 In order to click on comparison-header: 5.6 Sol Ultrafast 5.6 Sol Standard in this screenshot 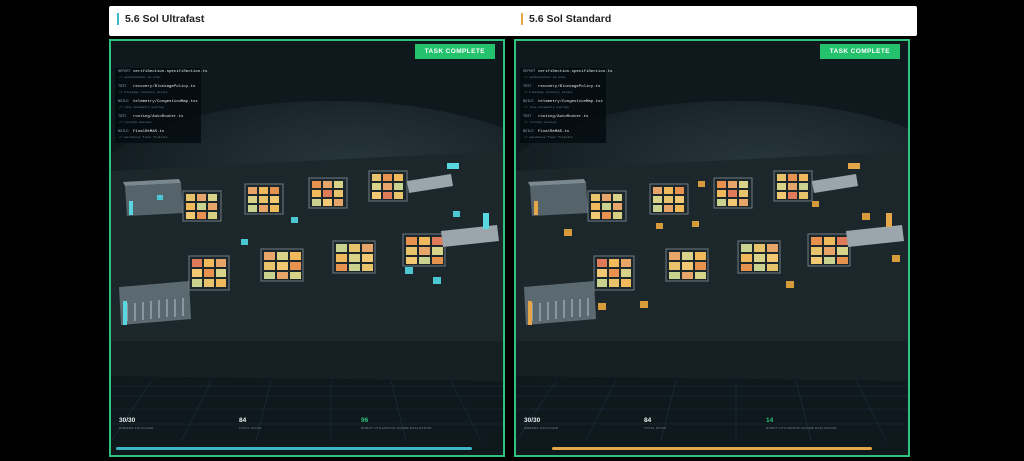, I will do `click(513, 21)`.